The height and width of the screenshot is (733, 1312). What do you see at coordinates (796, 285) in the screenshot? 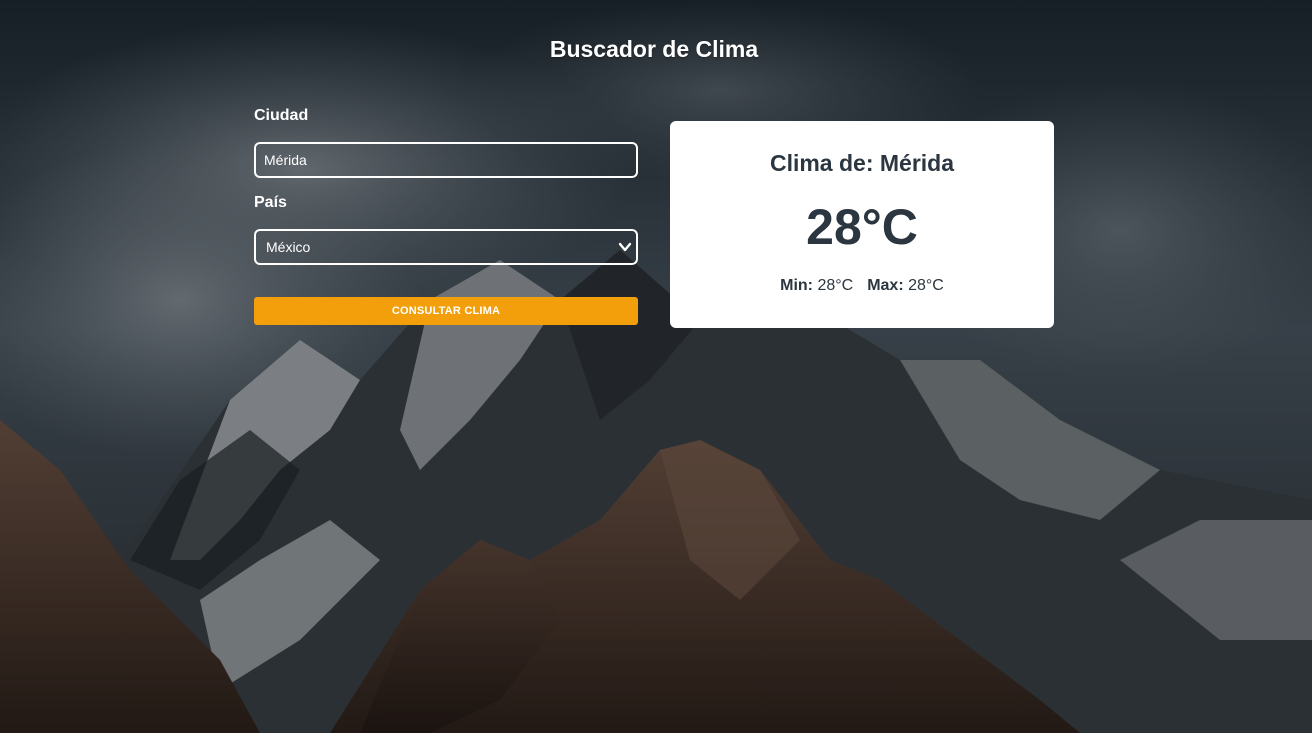
I see `min-temp-label: Min:` at bounding box center [796, 285].